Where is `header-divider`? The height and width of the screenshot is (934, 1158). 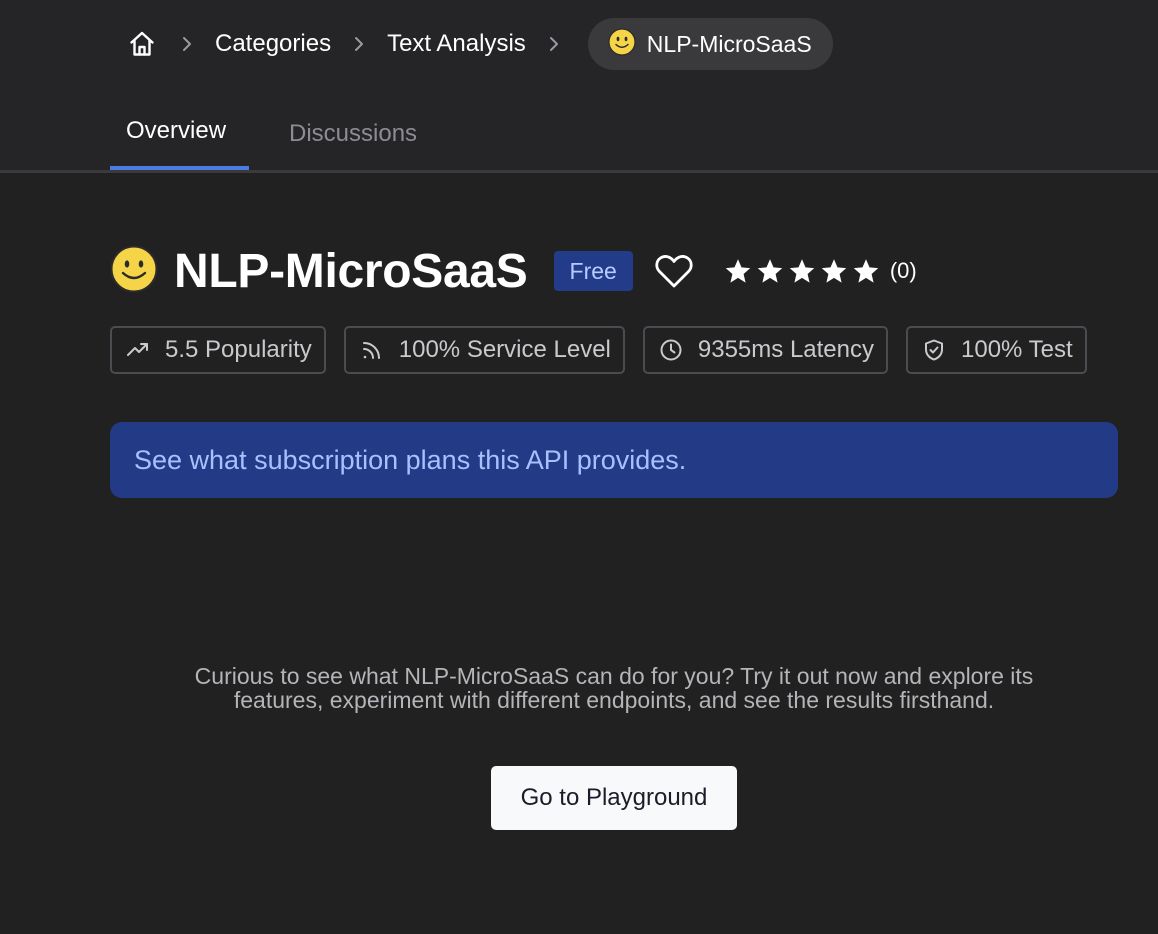
header-divider is located at coordinates (579, 171).